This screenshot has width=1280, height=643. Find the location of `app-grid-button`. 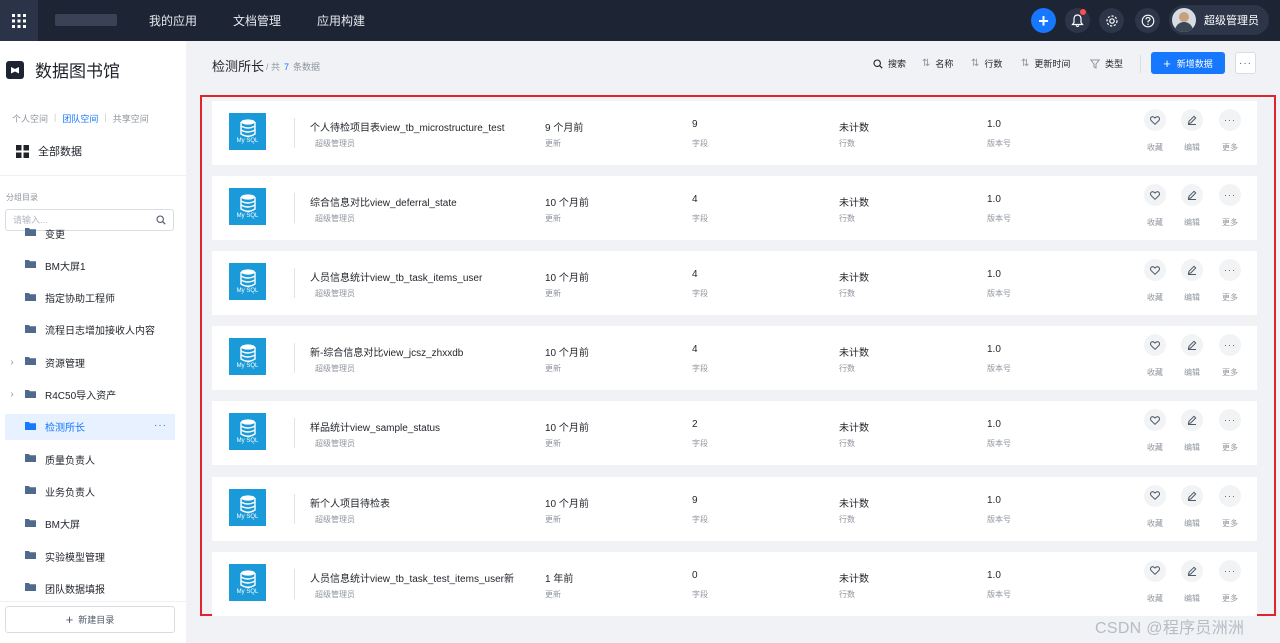

app-grid-button is located at coordinates (19, 20).